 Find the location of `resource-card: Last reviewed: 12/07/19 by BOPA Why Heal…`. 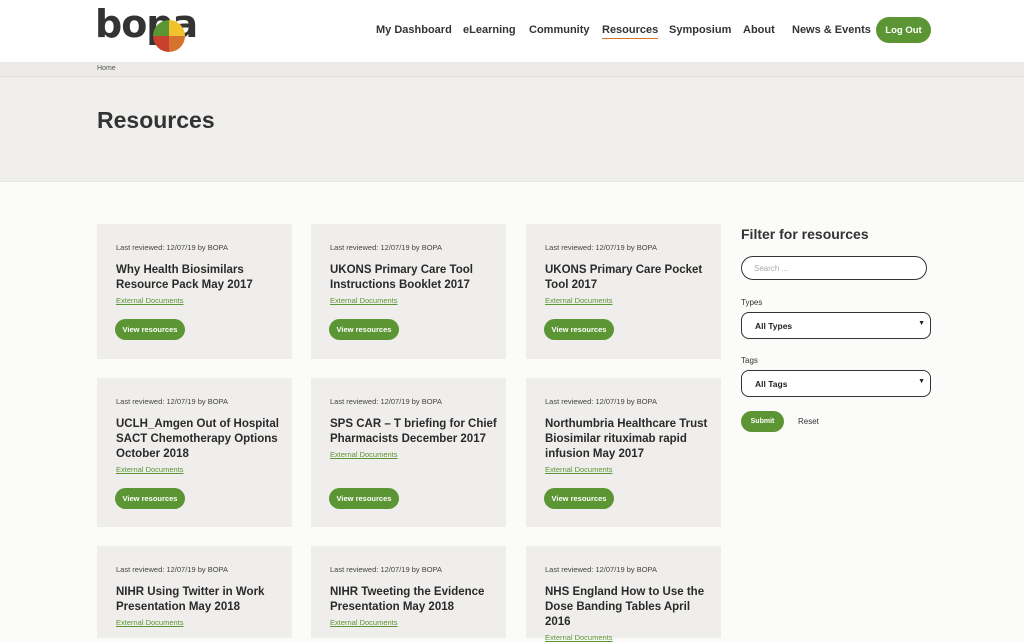

resource-card: Last reviewed: 12/07/19 by BOPA Why Heal… is located at coordinates (194, 291).